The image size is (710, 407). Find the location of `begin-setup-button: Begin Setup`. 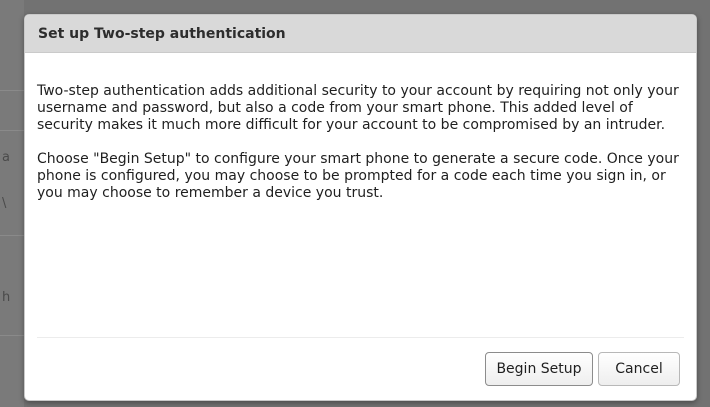

begin-setup-button: Begin Setup is located at coordinates (539, 369).